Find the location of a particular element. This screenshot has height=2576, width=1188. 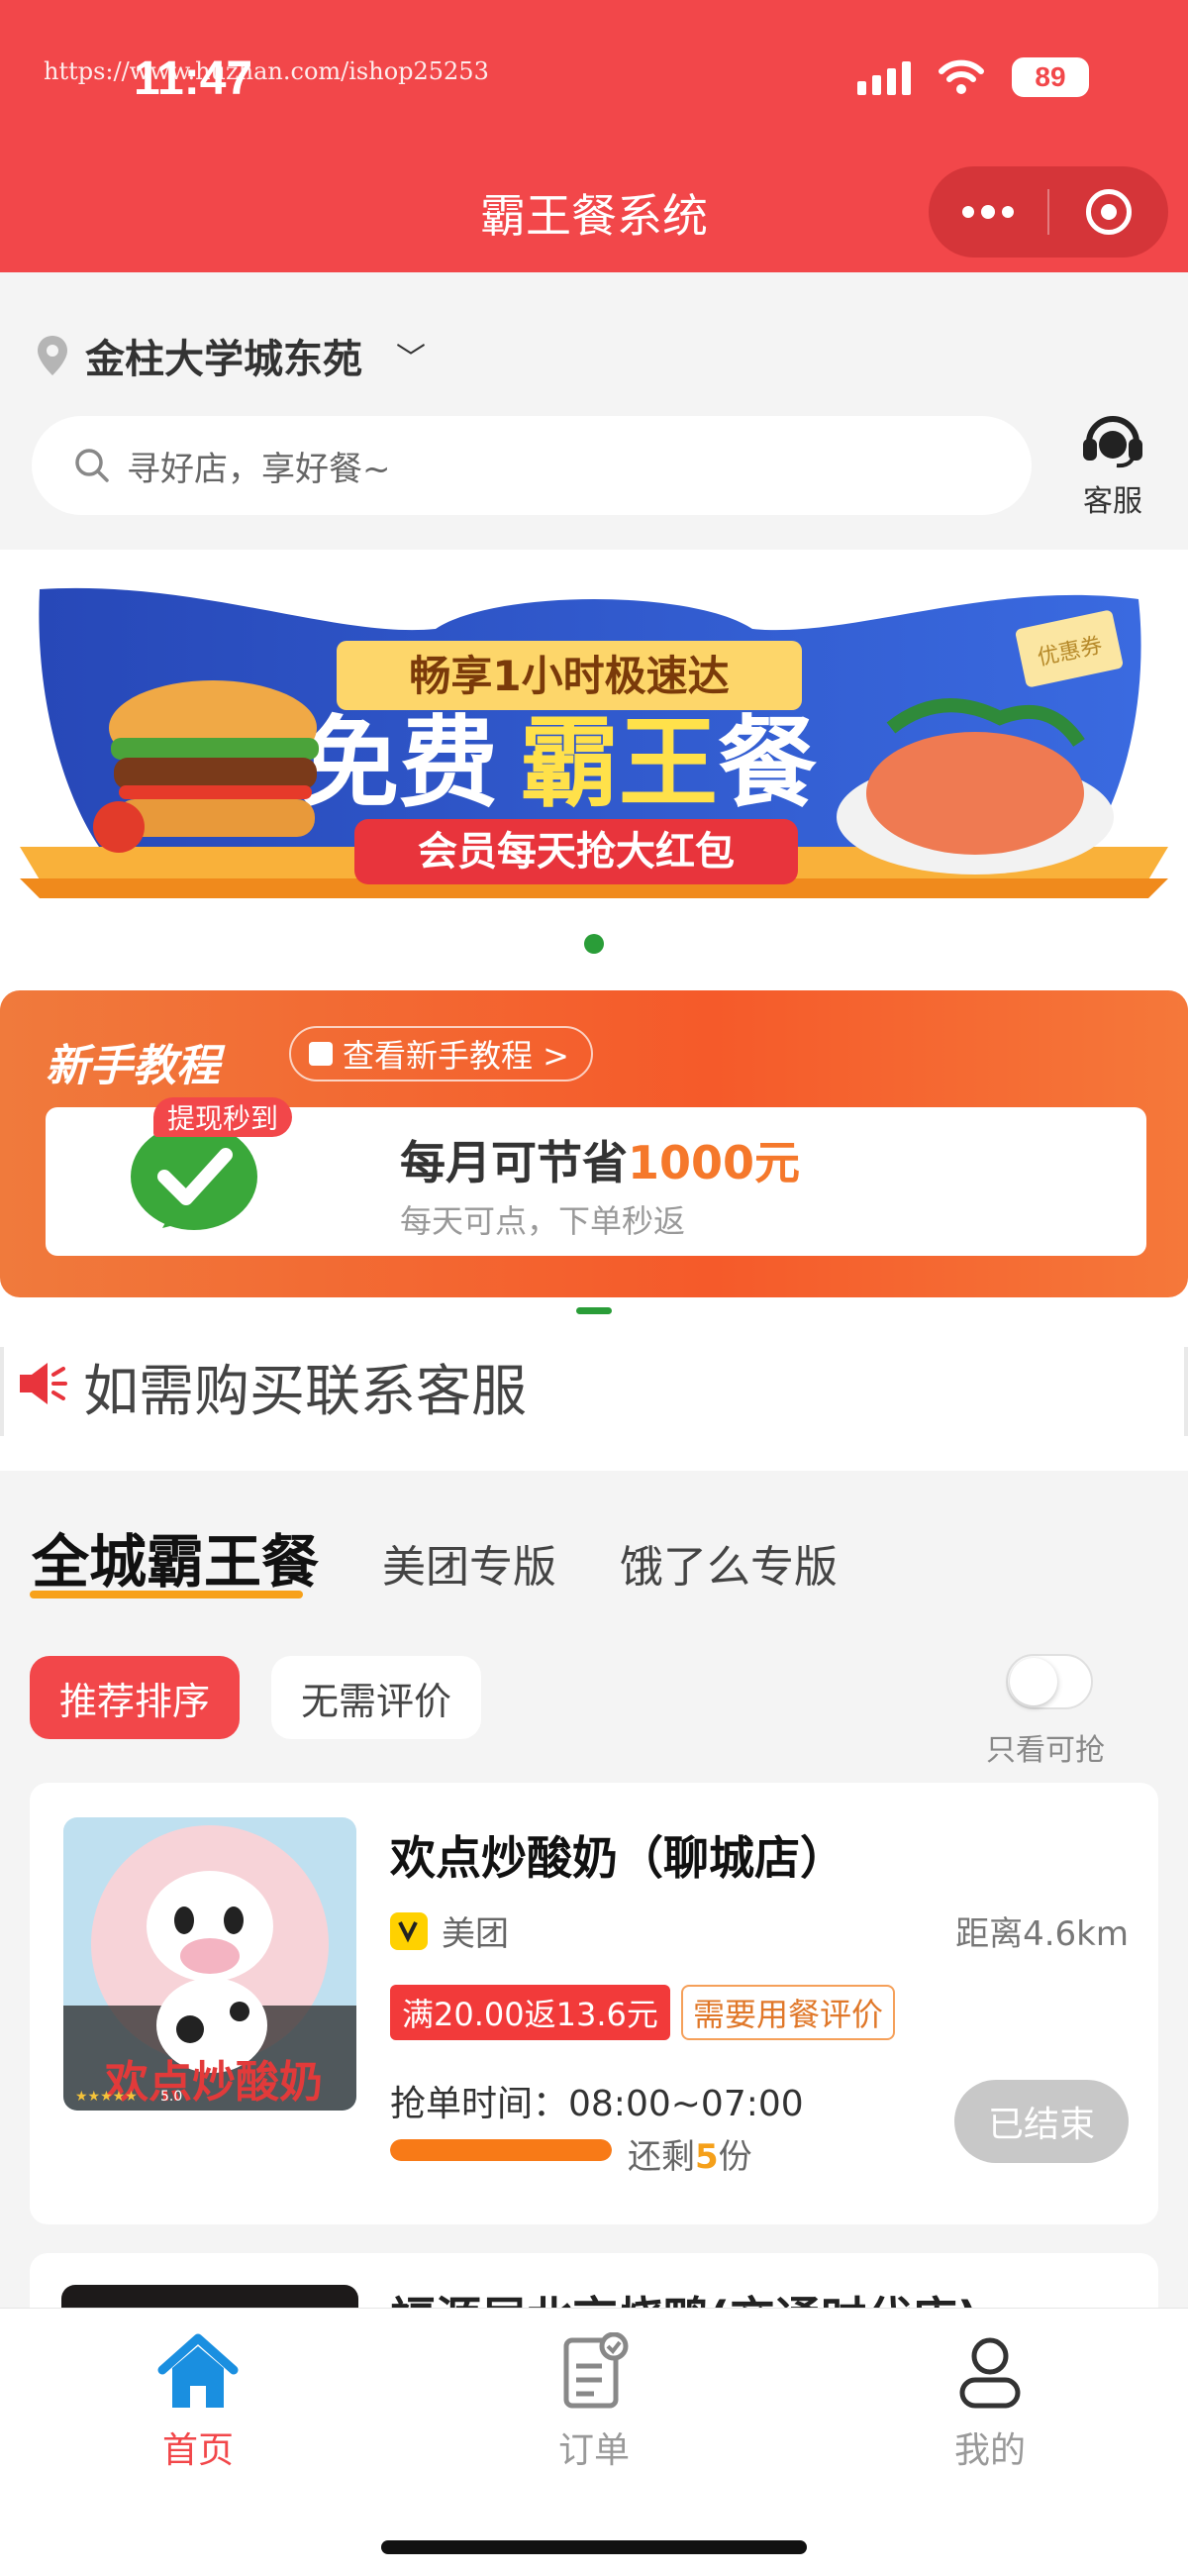

platform-info: 美团 is located at coordinates (449, 1930).